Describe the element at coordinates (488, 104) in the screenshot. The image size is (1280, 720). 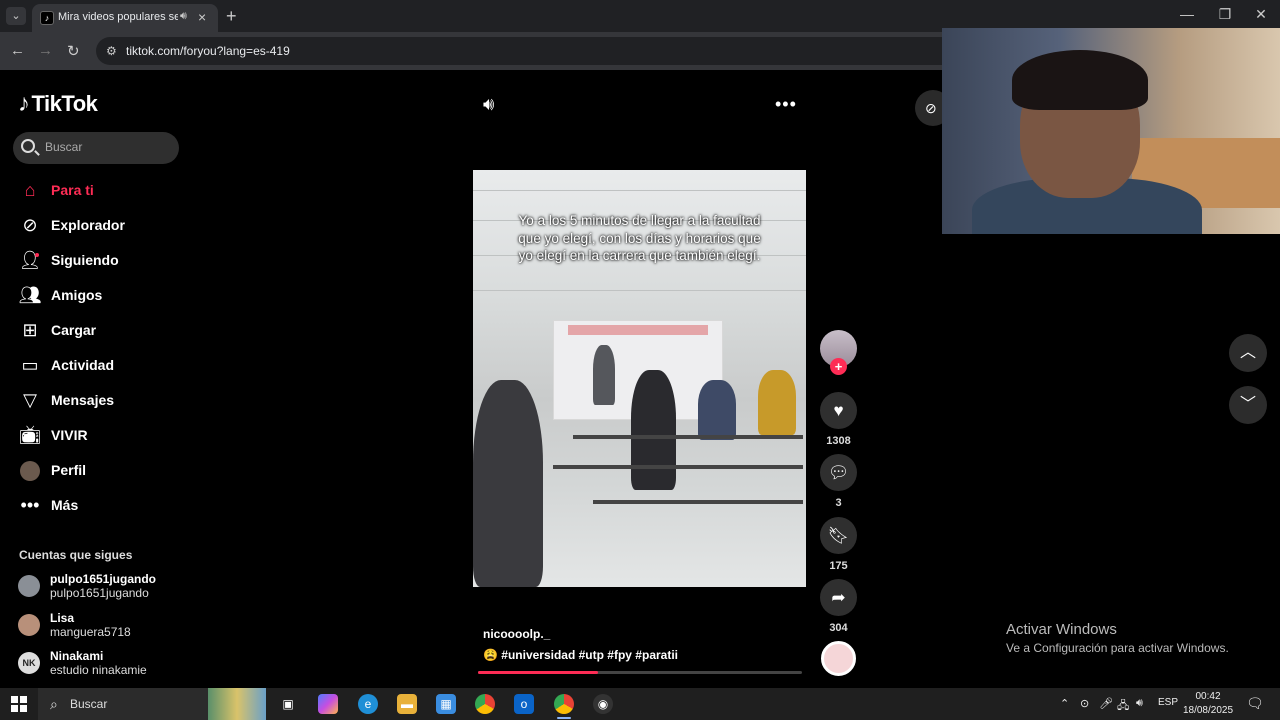
I see `volume-icon: 🔊︎` at that location.